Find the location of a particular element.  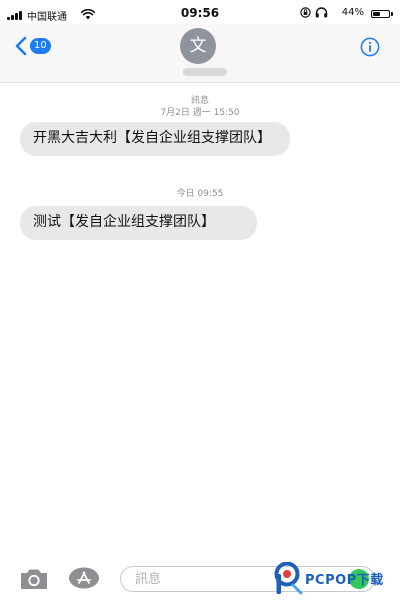

battery-percent: 44% is located at coordinates (352, 12).